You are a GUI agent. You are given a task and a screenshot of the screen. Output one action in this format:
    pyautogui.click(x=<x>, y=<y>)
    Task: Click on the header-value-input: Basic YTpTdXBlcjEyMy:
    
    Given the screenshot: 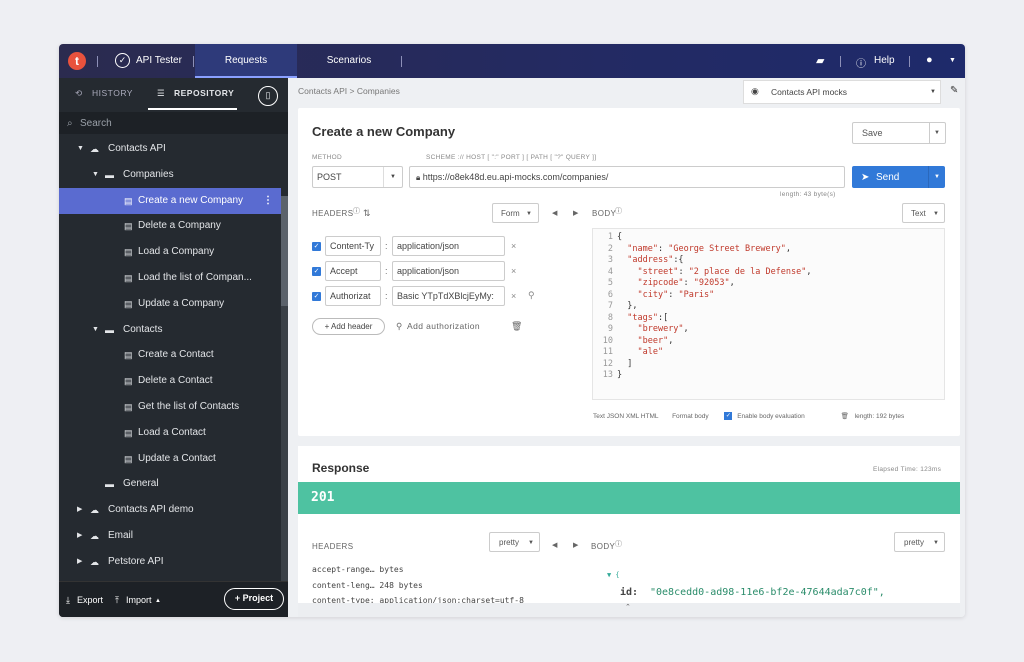 What is the action you would take?
    pyautogui.click(x=448, y=296)
    